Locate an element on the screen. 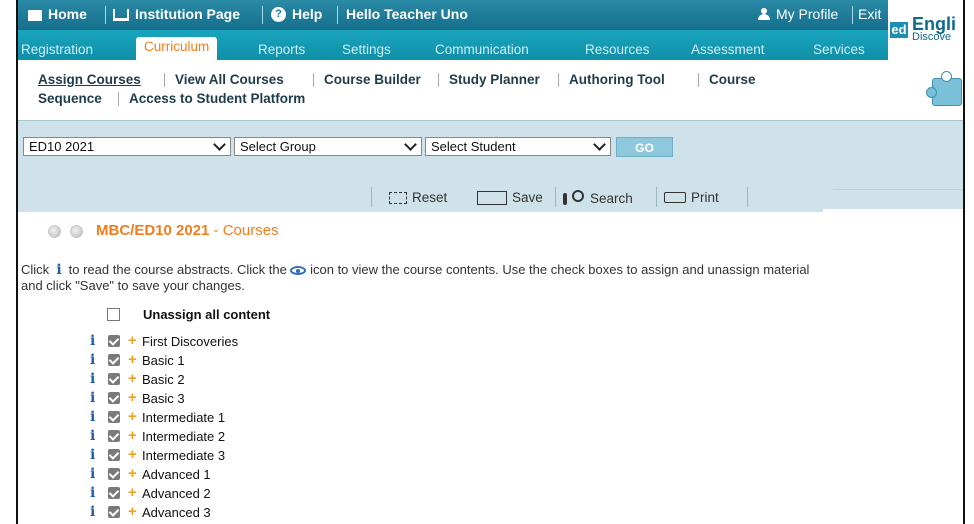  tab-reports: Reports is located at coordinates (281, 49).